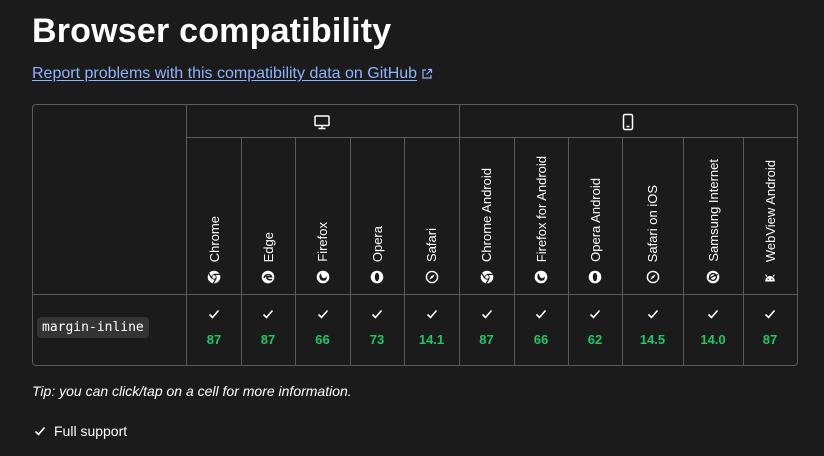 The image size is (824, 456). I want to click on browser-name: Firefox, so click(322, 242).